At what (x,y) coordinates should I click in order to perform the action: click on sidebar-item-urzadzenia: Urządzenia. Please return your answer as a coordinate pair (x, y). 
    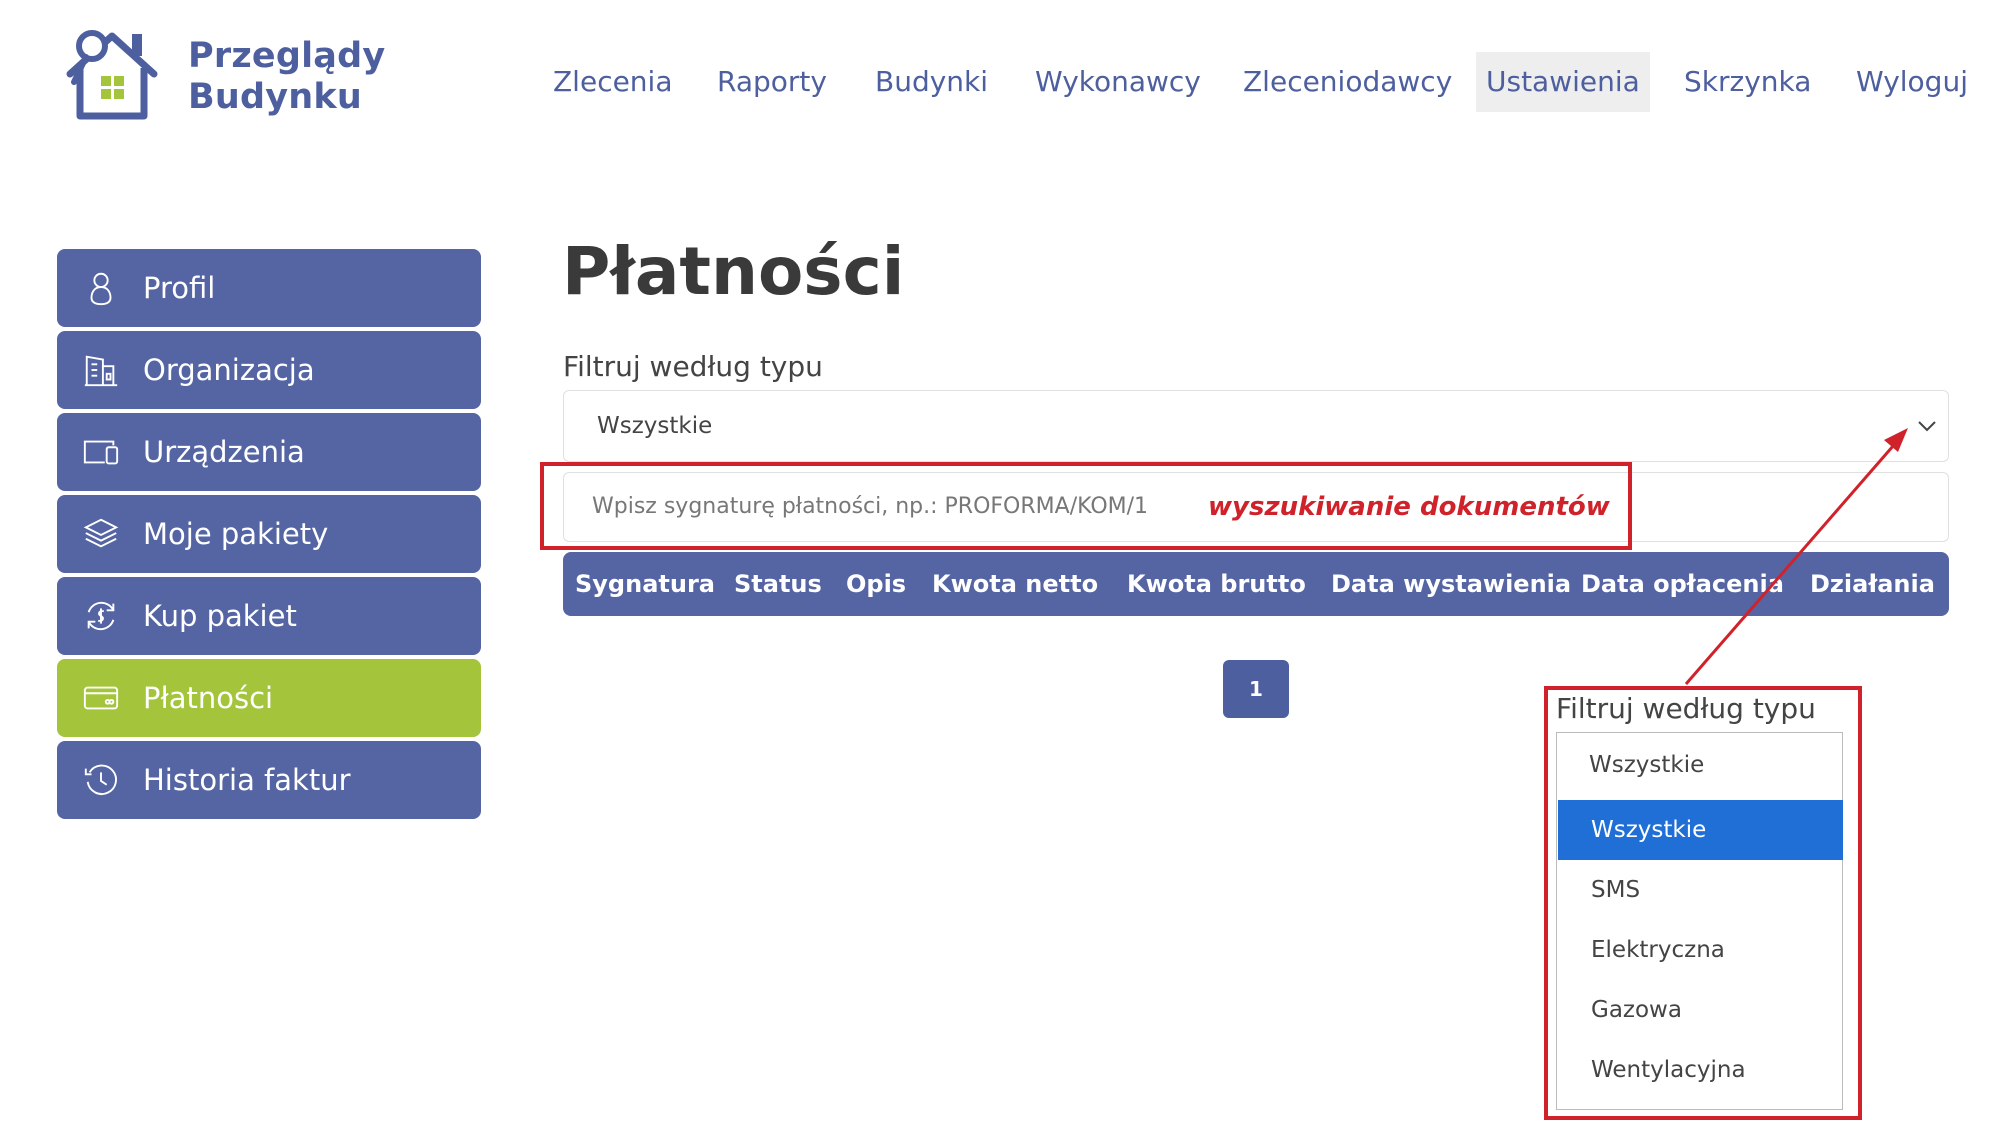
    Looking at the image, I should click on (269, 452).